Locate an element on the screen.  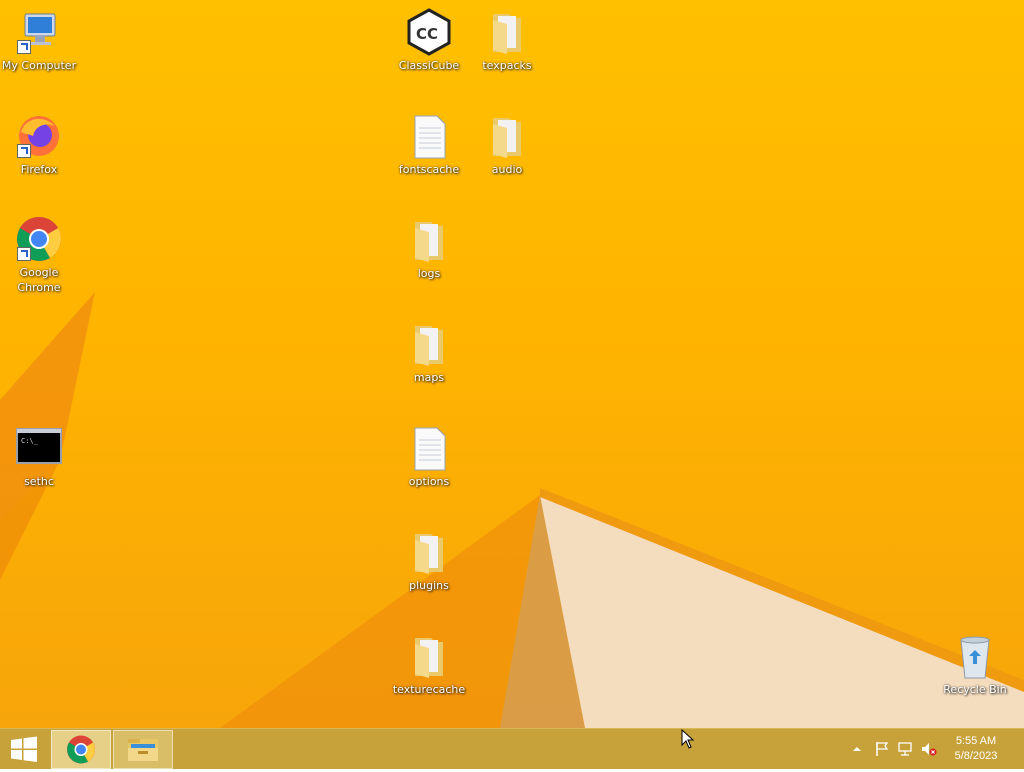
windows-logo-icon is located at coordinates (24, 749).